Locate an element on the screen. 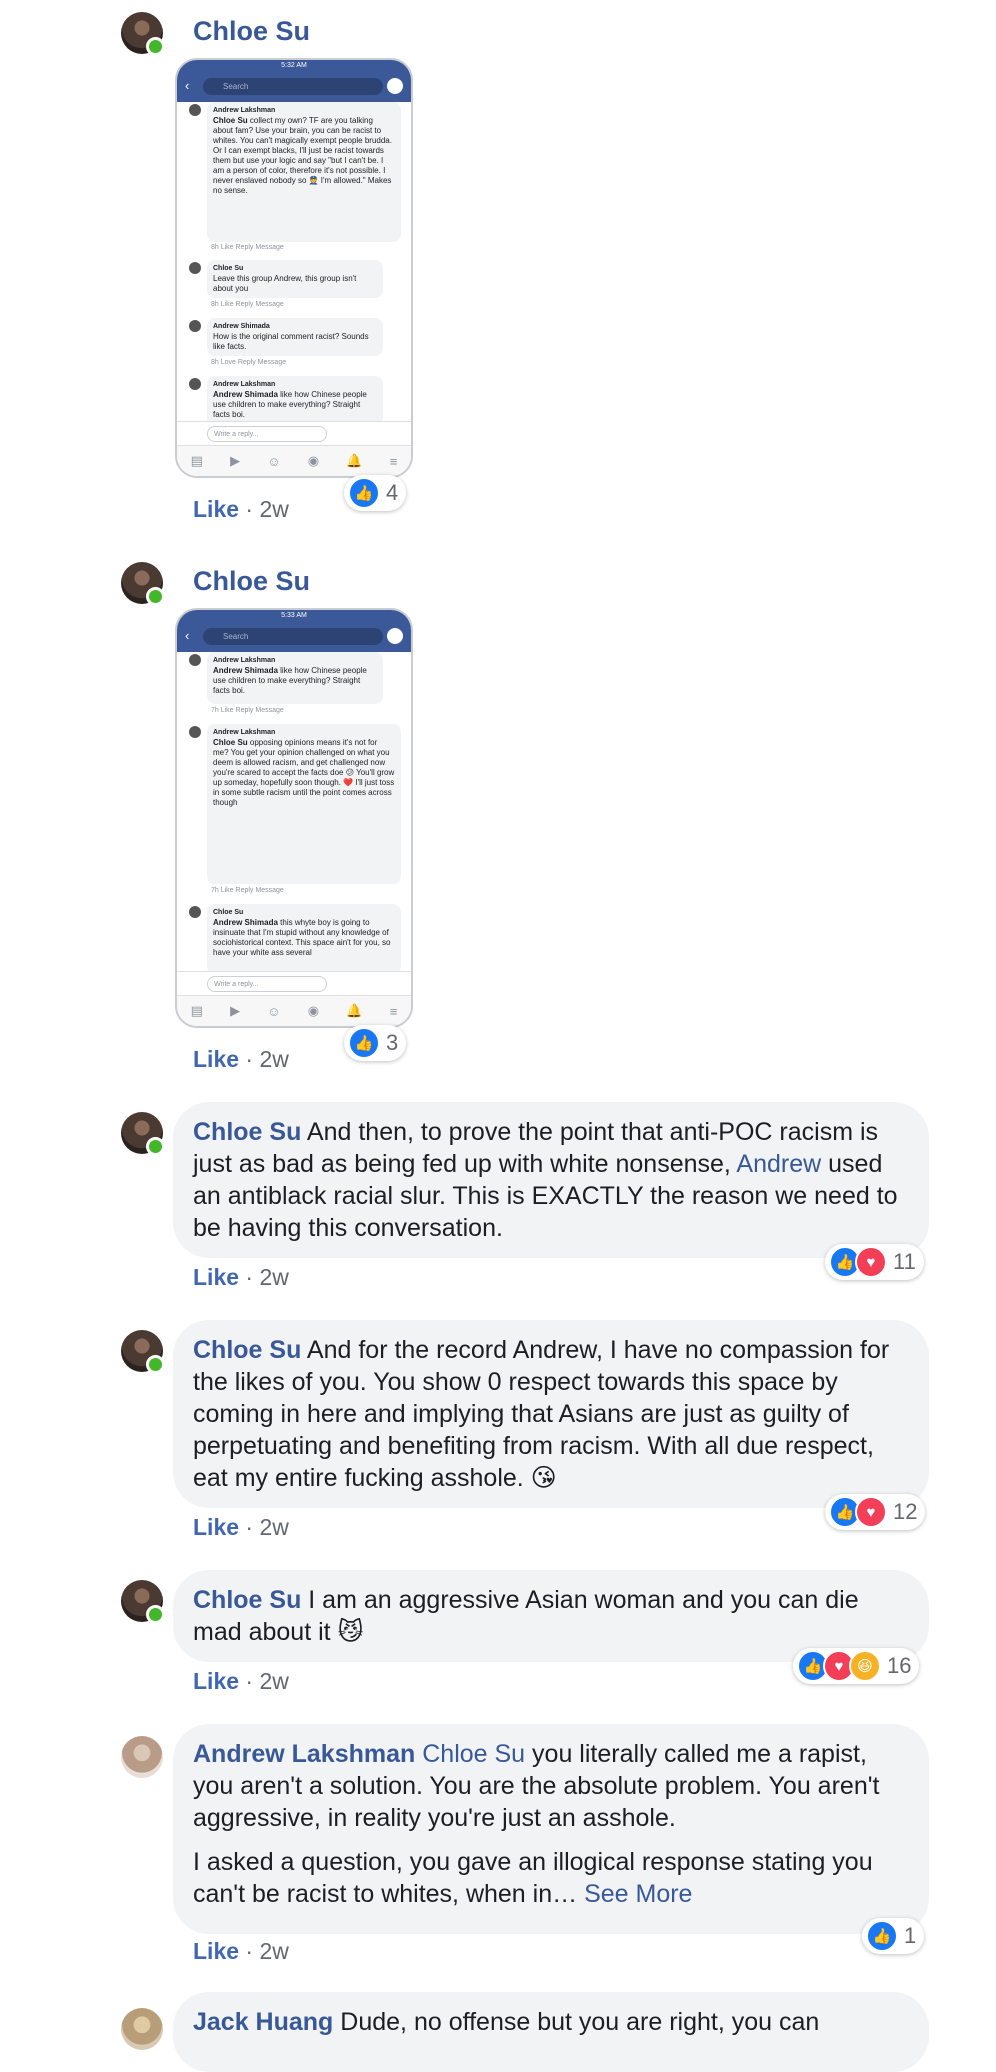 The height and width of the screenshot is (2072, 996). bell-icon: 🔔 is located at coordinates (354, 1010).